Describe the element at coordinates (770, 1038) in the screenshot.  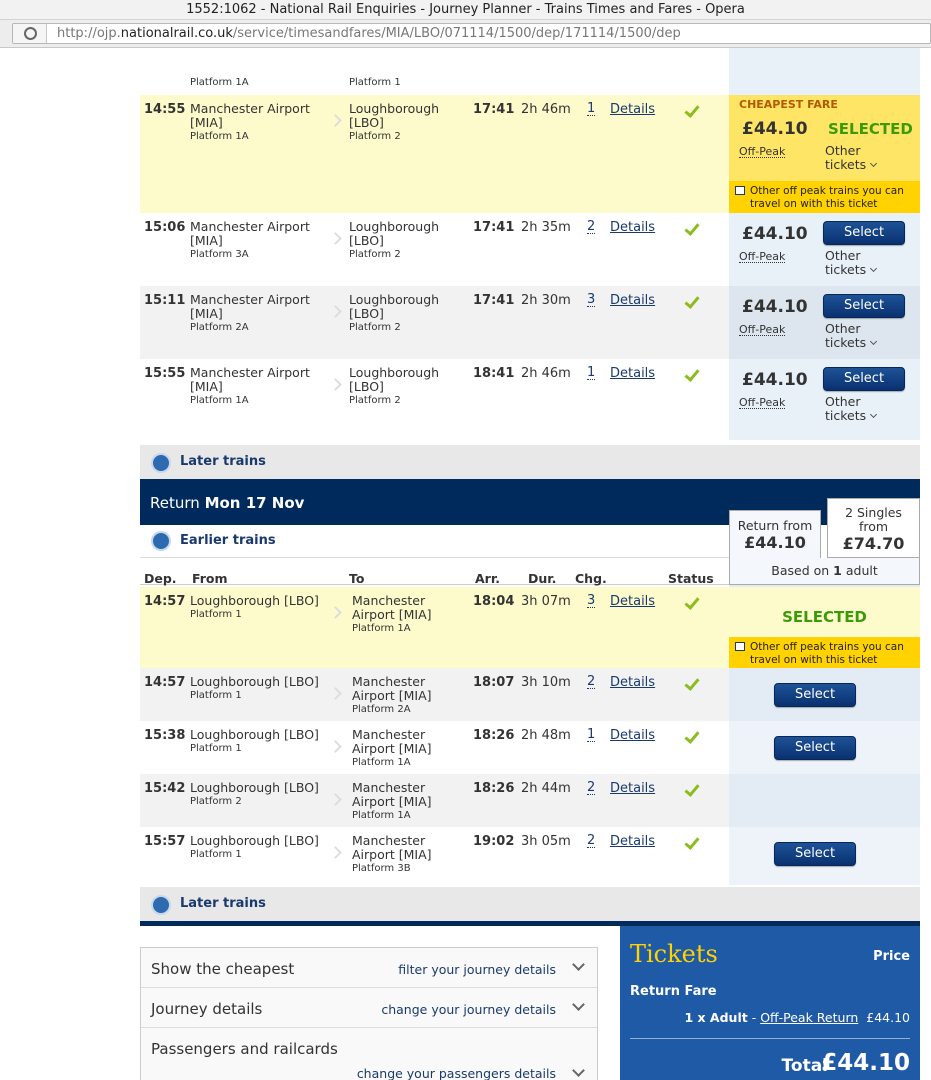
I see `divider` at that location.